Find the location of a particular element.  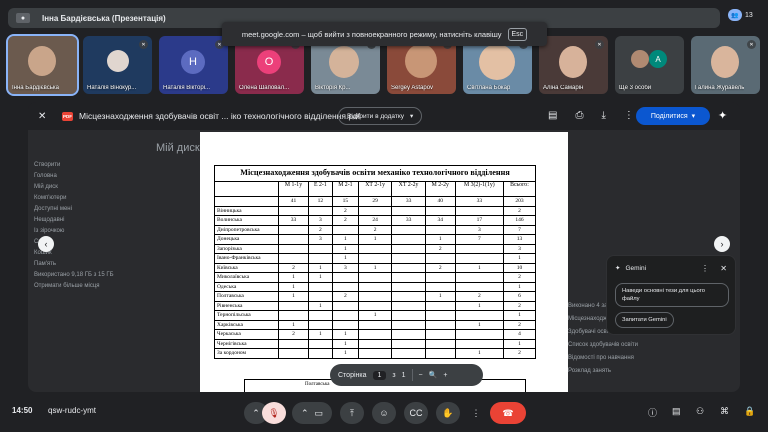

share-button: Поділитися ▾ is located at coordinates (673, 116).